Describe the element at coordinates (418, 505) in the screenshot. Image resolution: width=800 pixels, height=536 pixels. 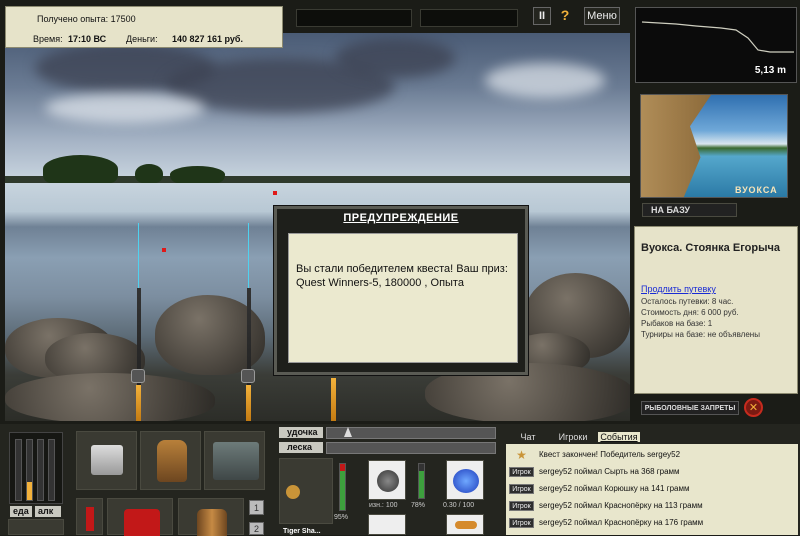
I see `reel-wear-percent: 78%` at that location.